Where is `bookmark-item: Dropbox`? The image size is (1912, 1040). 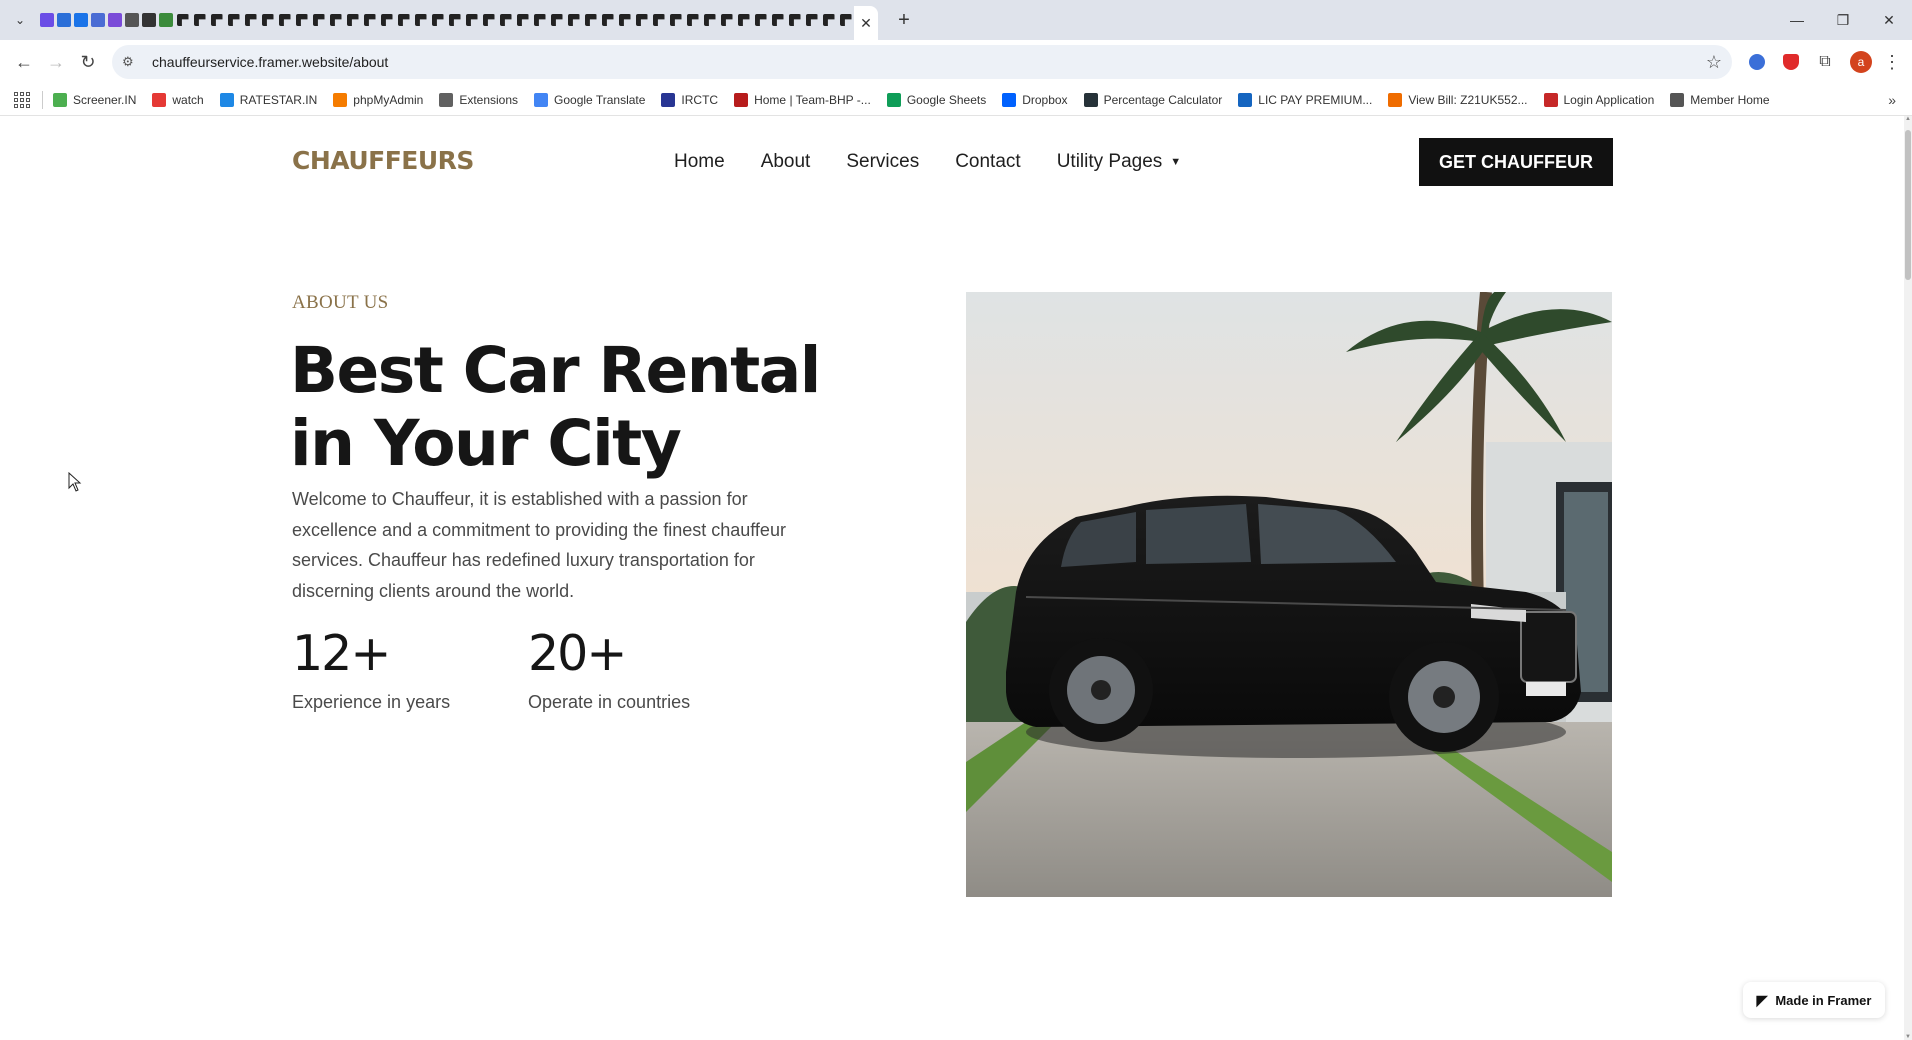
bookmark-item: Dropbox is located at coordinates (1035, 99).